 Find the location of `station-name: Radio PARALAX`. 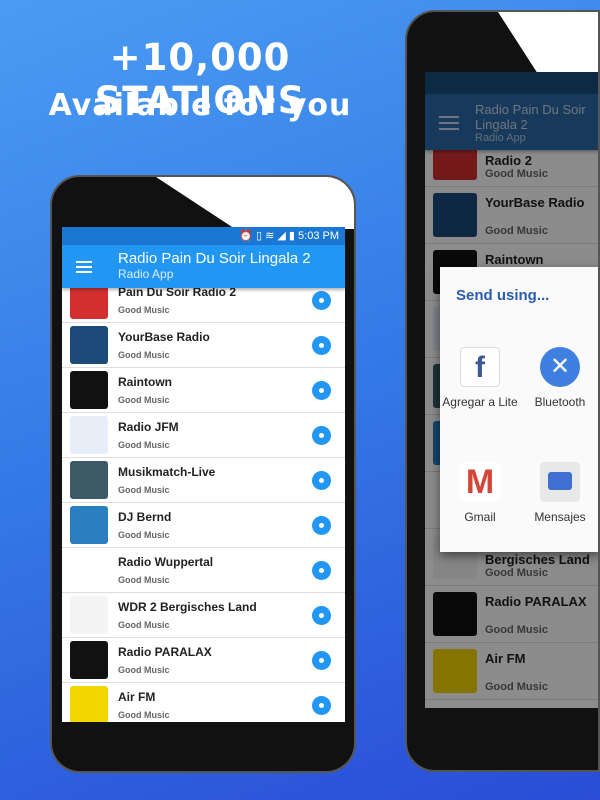

station-name: Radio PARALAX is located at coordinates (165, 652).